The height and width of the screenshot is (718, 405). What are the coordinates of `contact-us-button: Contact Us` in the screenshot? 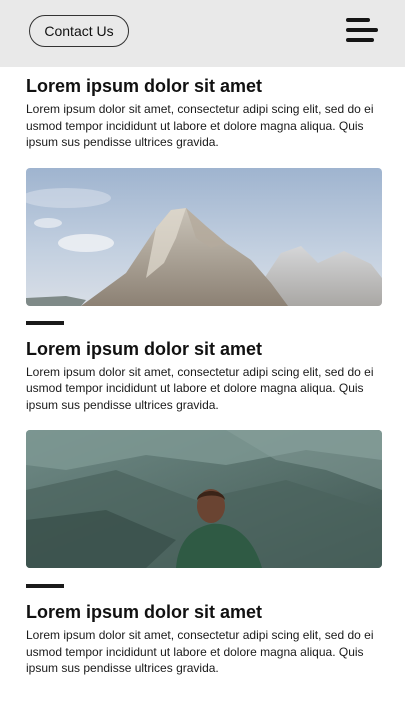 It's located at (79, 31).